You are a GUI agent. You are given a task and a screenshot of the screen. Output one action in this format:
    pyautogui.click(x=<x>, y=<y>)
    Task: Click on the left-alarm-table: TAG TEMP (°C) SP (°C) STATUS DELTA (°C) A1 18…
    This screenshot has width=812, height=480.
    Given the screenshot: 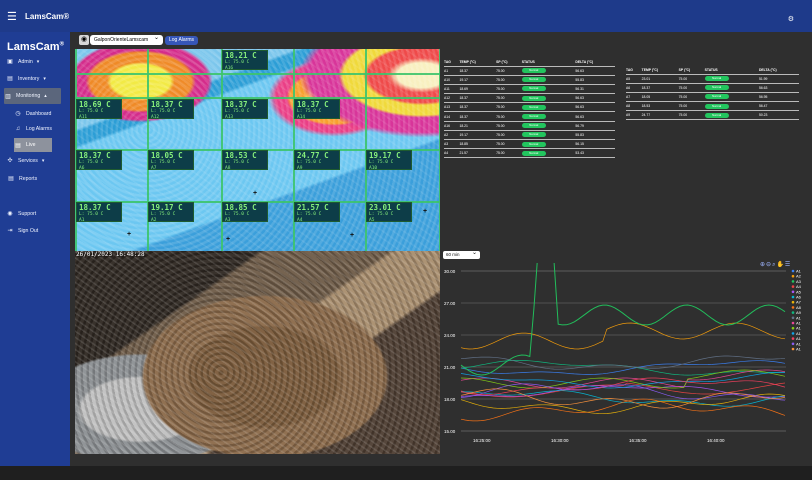 What is the action you would take?
    pyautogui.click(x=529, y=108)
    